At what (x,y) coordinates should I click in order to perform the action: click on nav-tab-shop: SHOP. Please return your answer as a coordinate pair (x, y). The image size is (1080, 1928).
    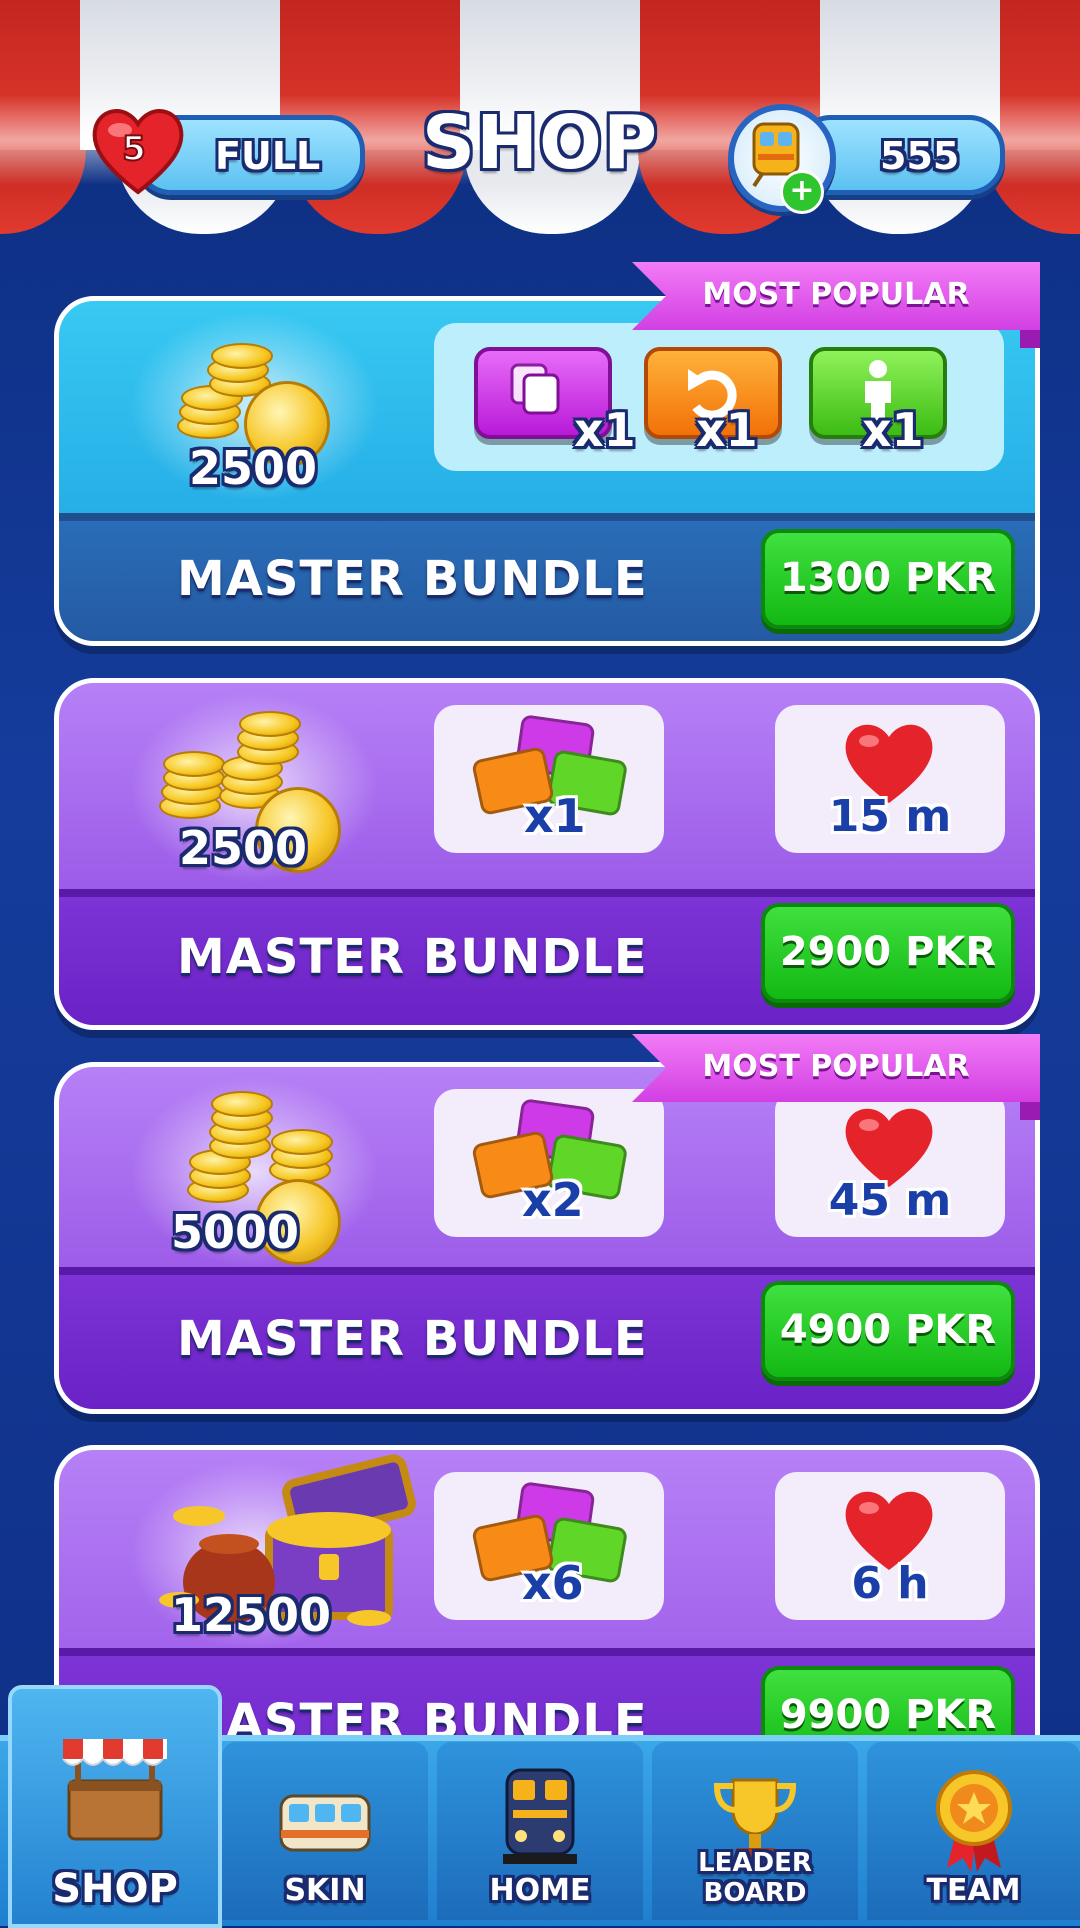
    Looking at the image, I should click on (115, 1806).